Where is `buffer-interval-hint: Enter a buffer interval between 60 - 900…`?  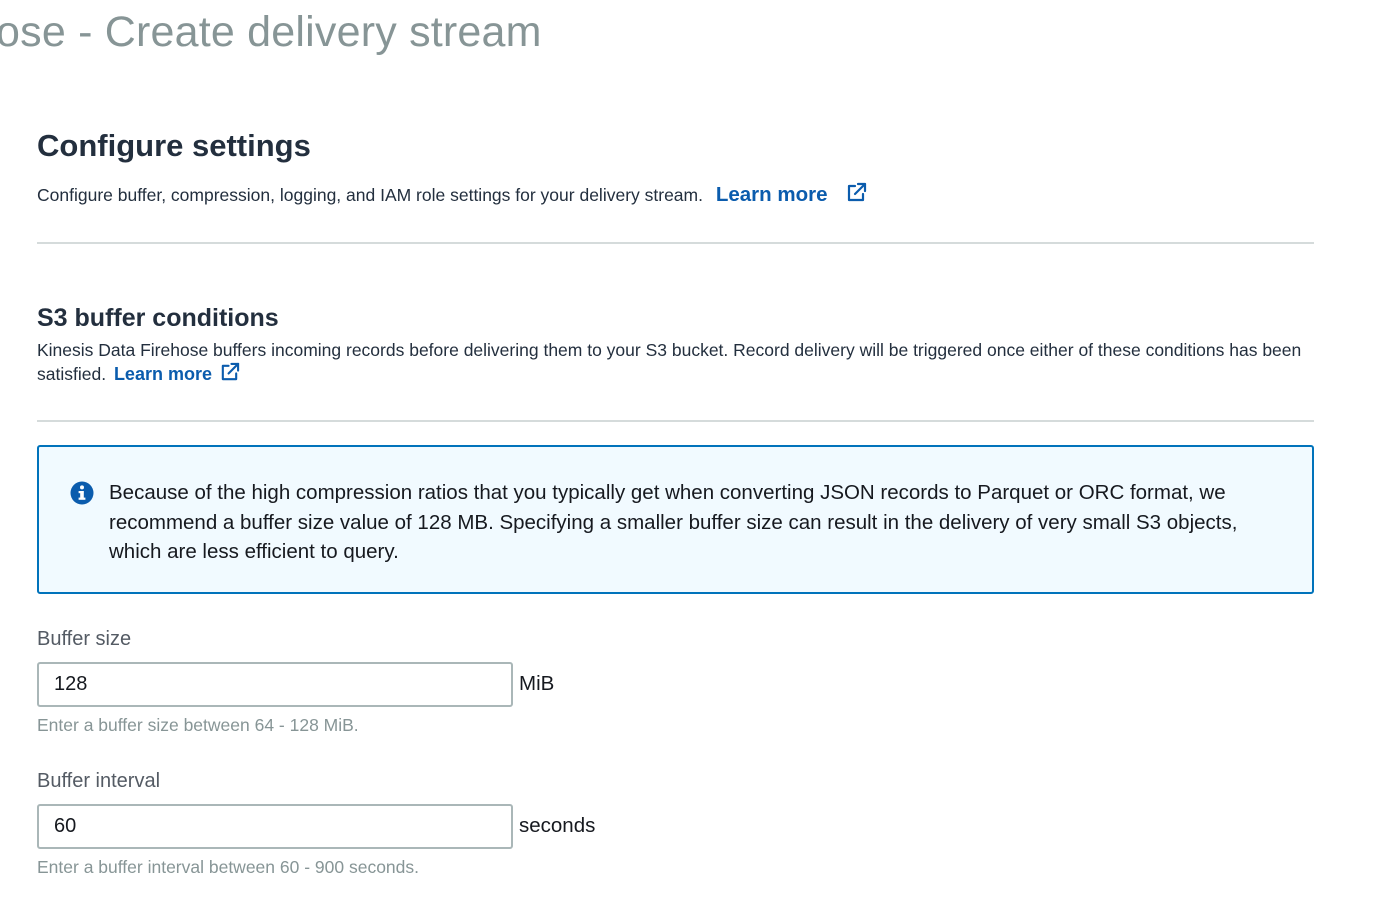 buffer-interval-hint: Enter a buffer interval between 60 - 900… is located at coordinates (228, 867).